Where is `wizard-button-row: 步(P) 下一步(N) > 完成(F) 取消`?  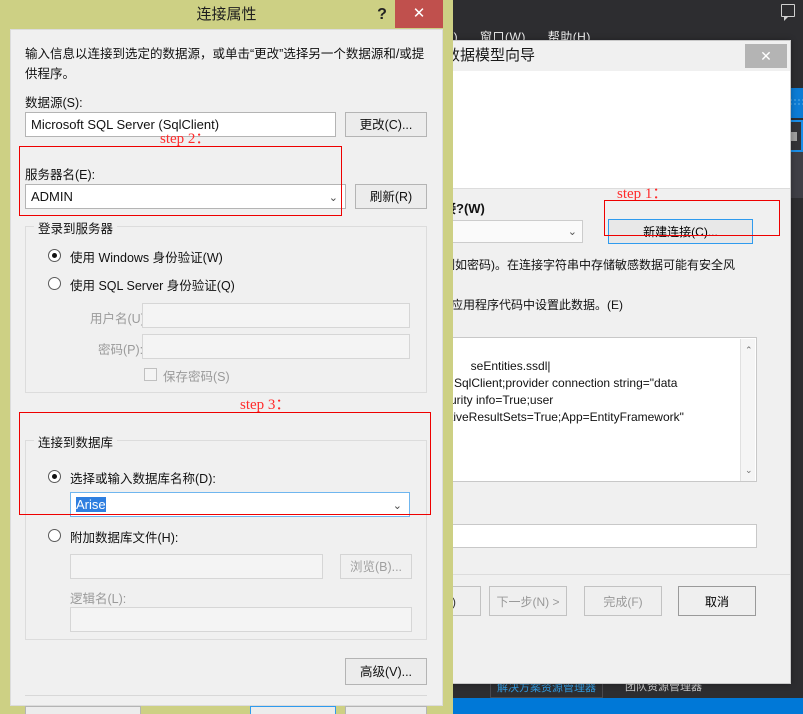
wizard-button-row: 步(P) 下一步(N) > 完成(F) 取消 is located at coordinates (596, 604).